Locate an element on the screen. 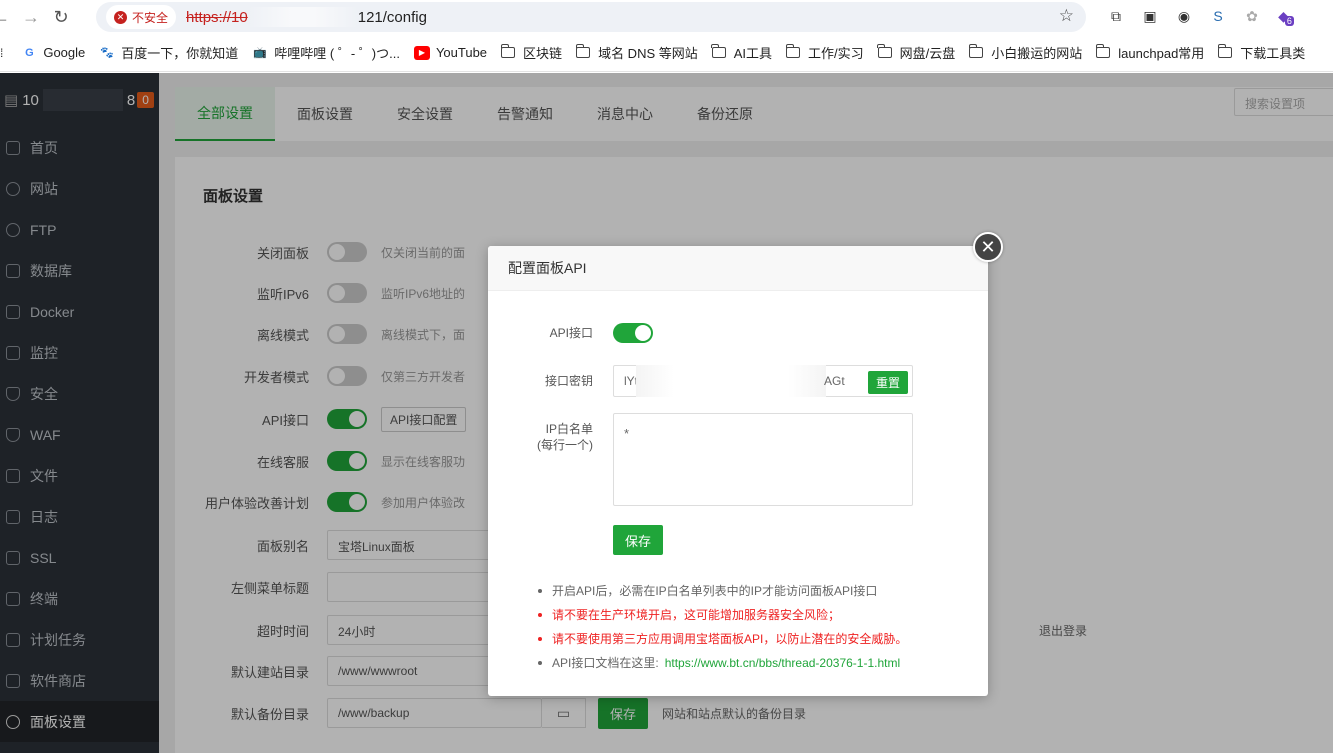  bookmark-folder-work: 工作/实习 is located at coordinates (824, 52).